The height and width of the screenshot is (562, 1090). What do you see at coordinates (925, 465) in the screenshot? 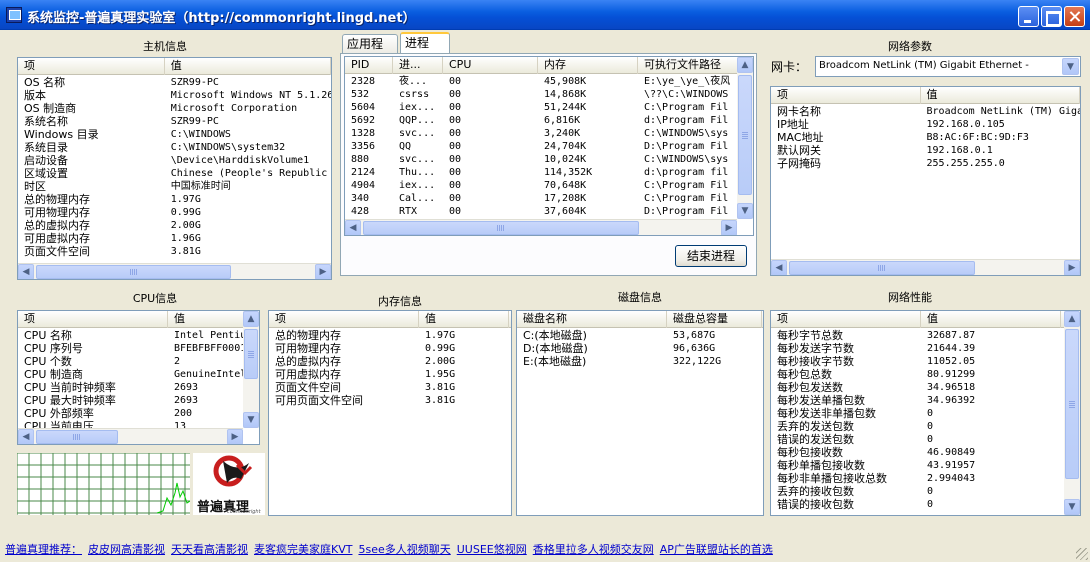
I see `table-row: 每秒单播包接收数 43.91957` at bounding box center [925, 465].